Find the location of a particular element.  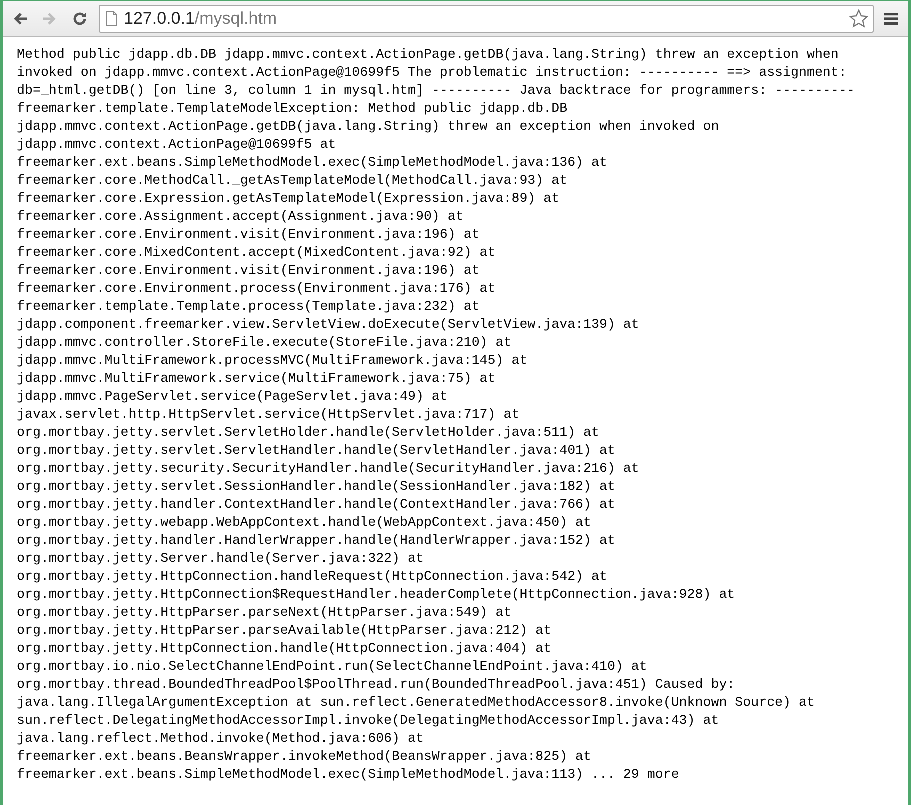

error-text-line: javax.servlet.http.HttpServlet.service(HttpServlet.java:717) at is located at coordinates (269, 415).